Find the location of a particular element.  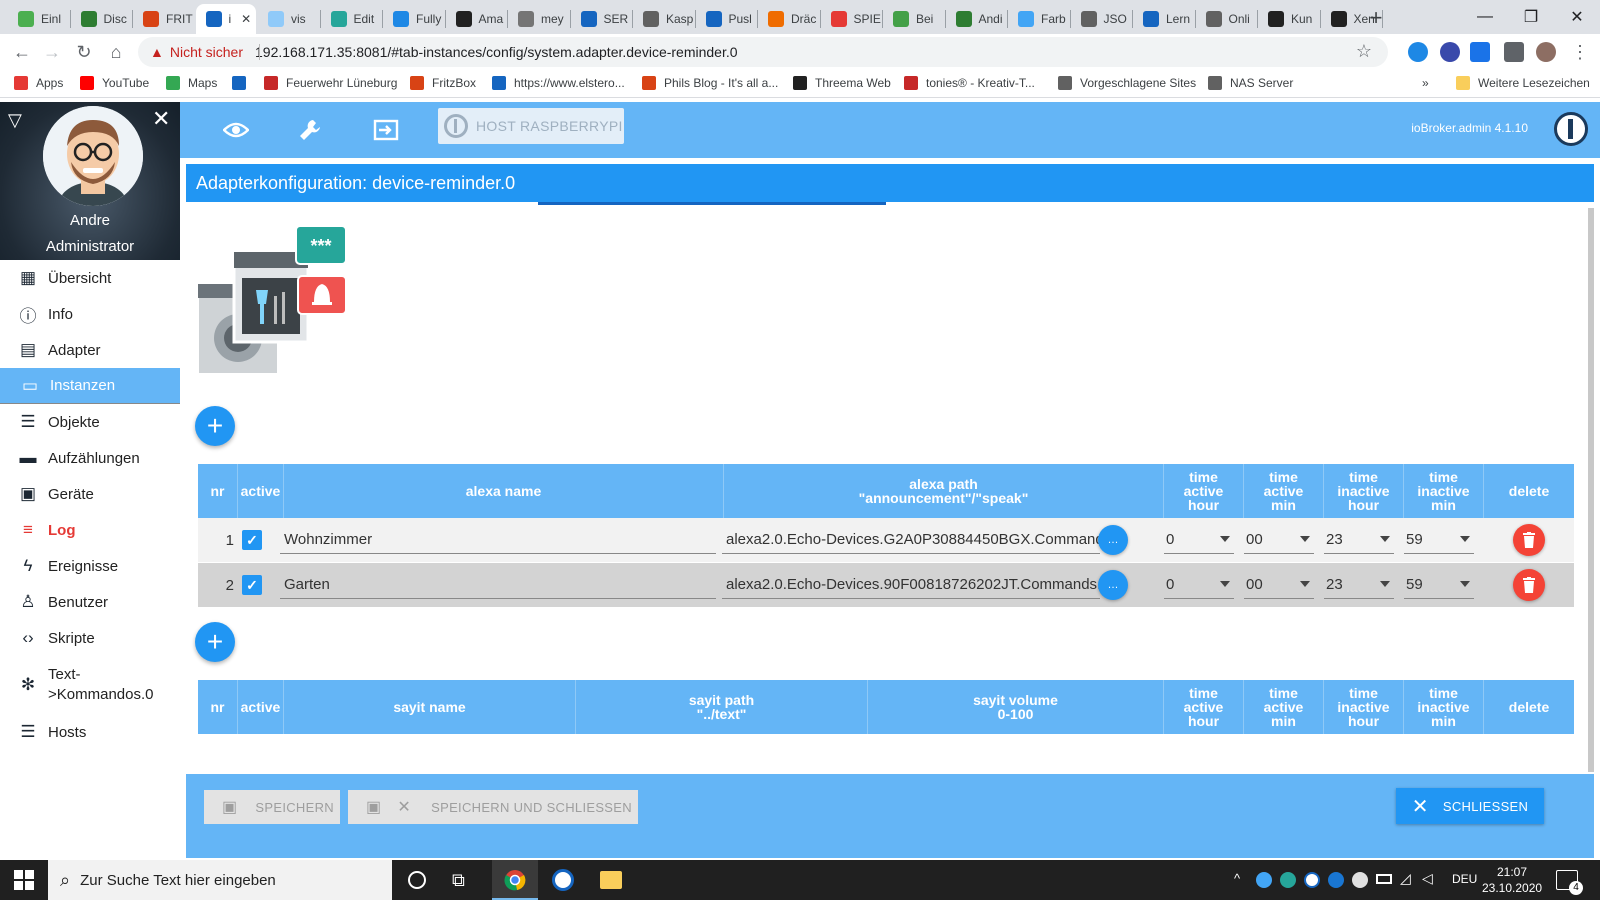

translate-icon is located at coordinates (1480, 52).